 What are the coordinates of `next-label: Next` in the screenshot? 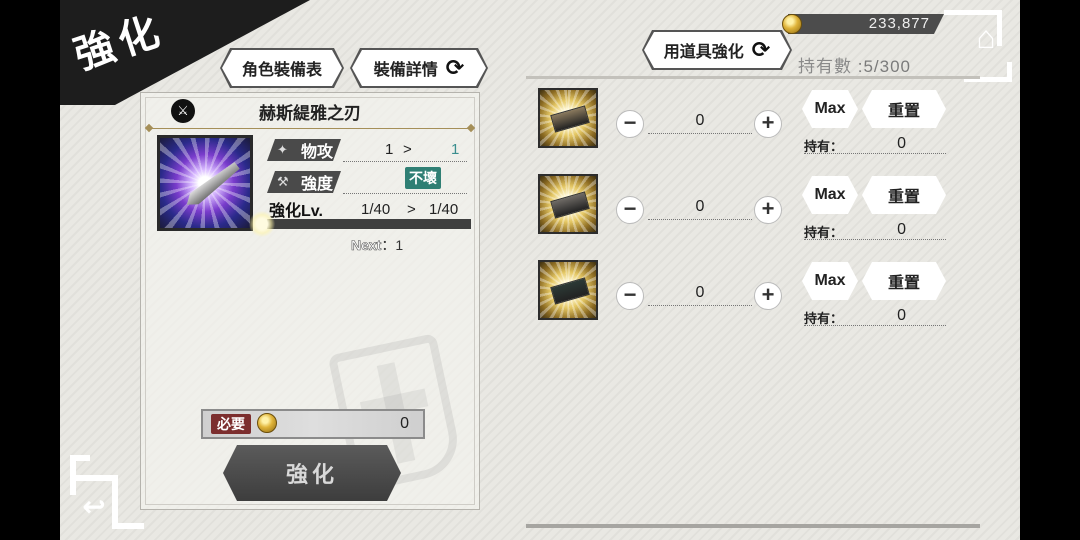 It's located at (366, 245).